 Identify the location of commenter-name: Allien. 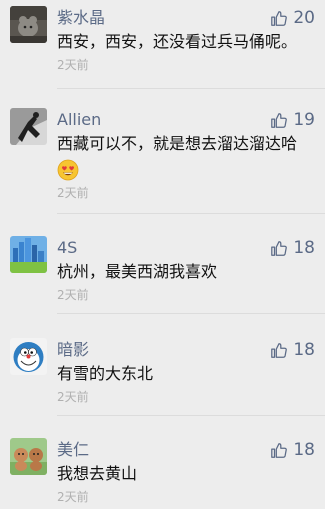
(79, 120).